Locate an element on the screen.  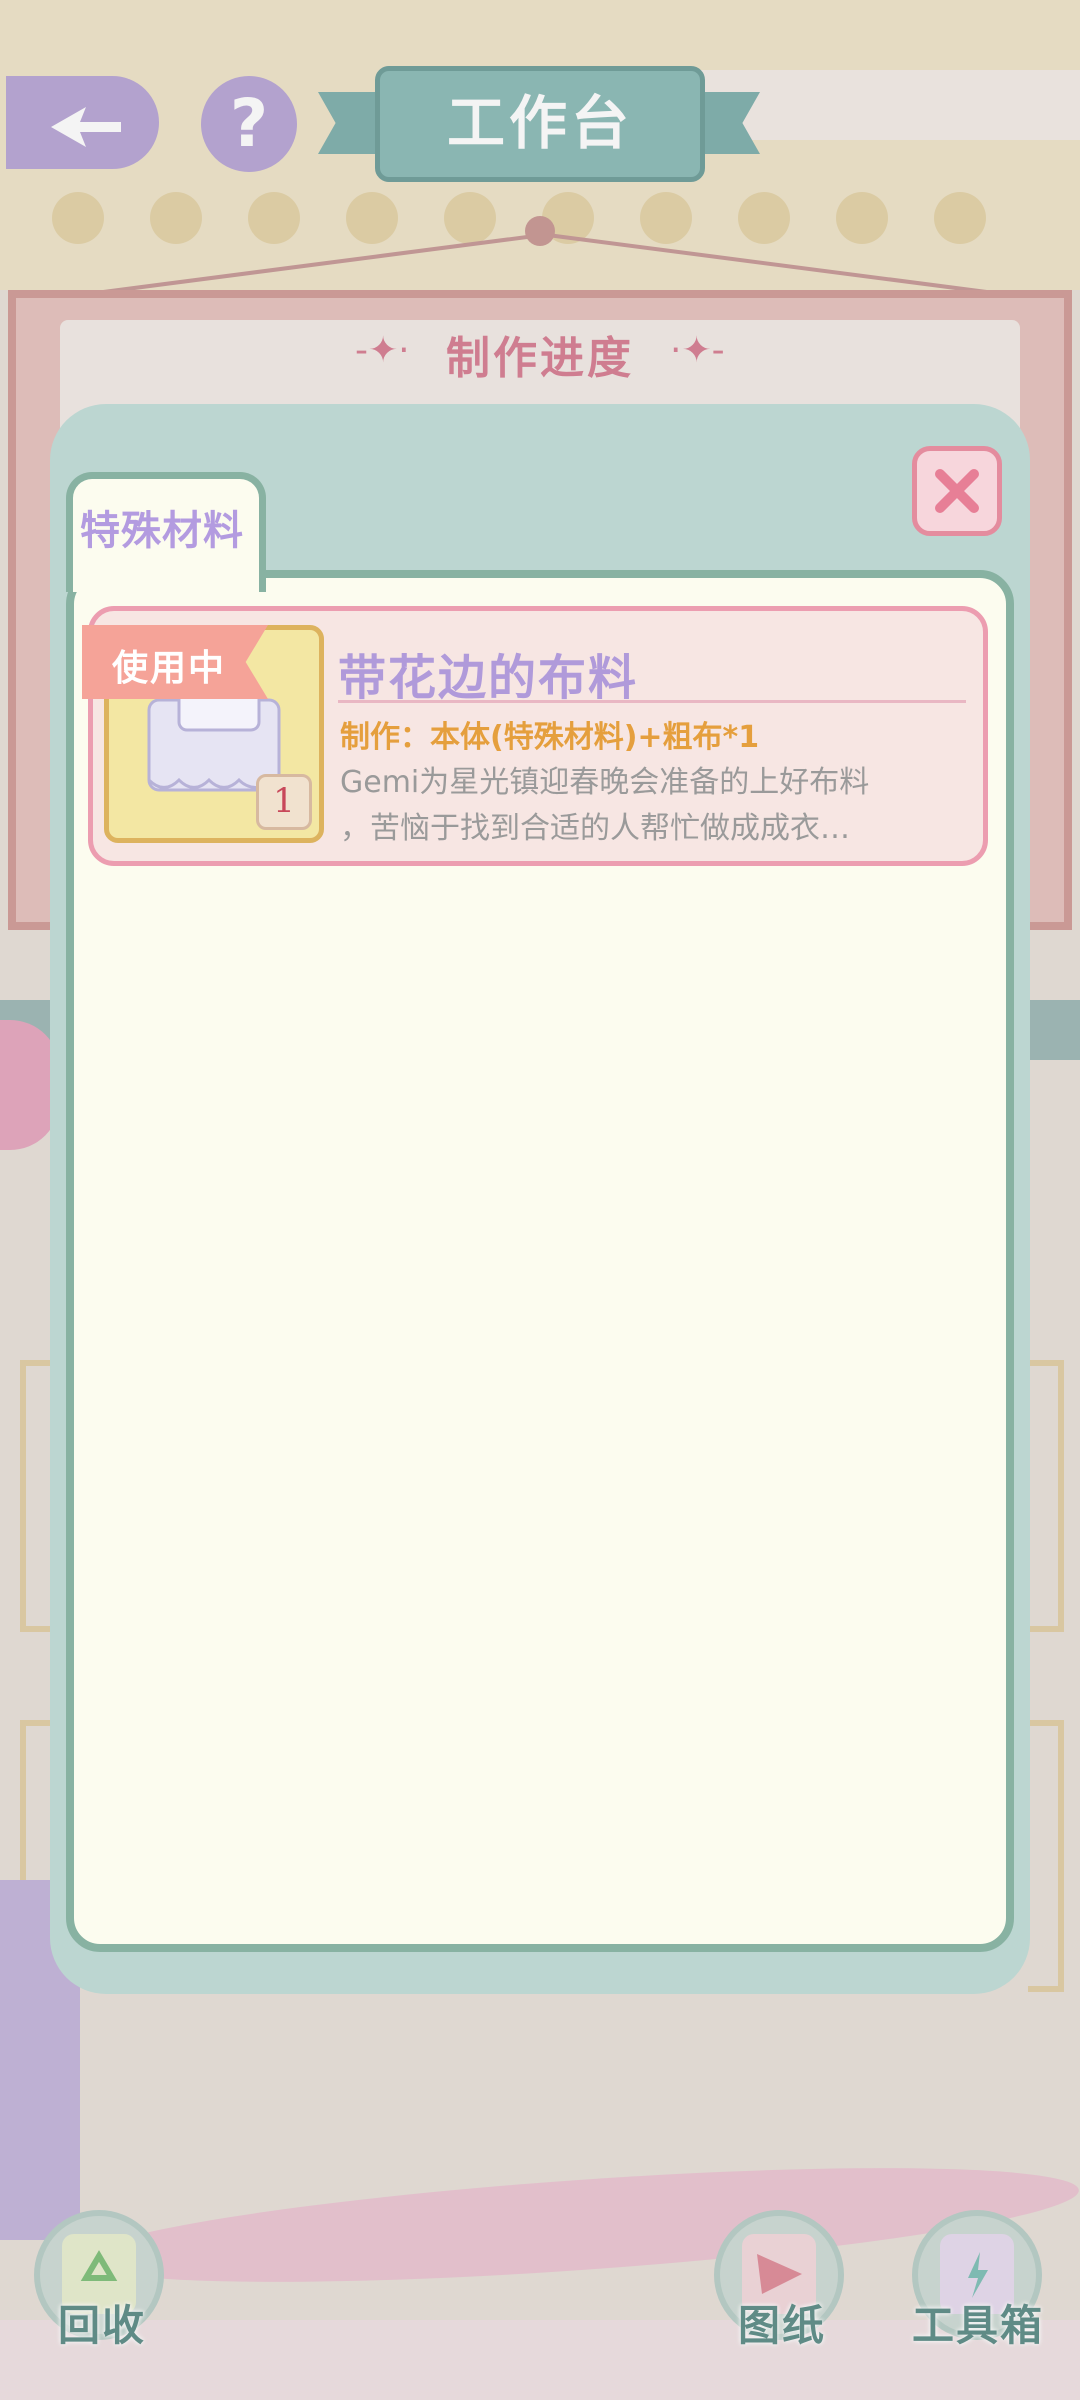
in-use-label: 使用中 is located at coordinates (169, 668).